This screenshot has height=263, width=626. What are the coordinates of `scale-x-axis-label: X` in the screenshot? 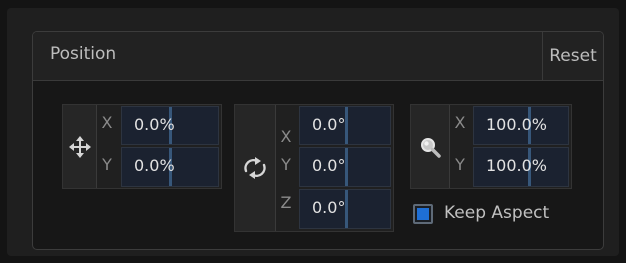 It's located at (460, 122).